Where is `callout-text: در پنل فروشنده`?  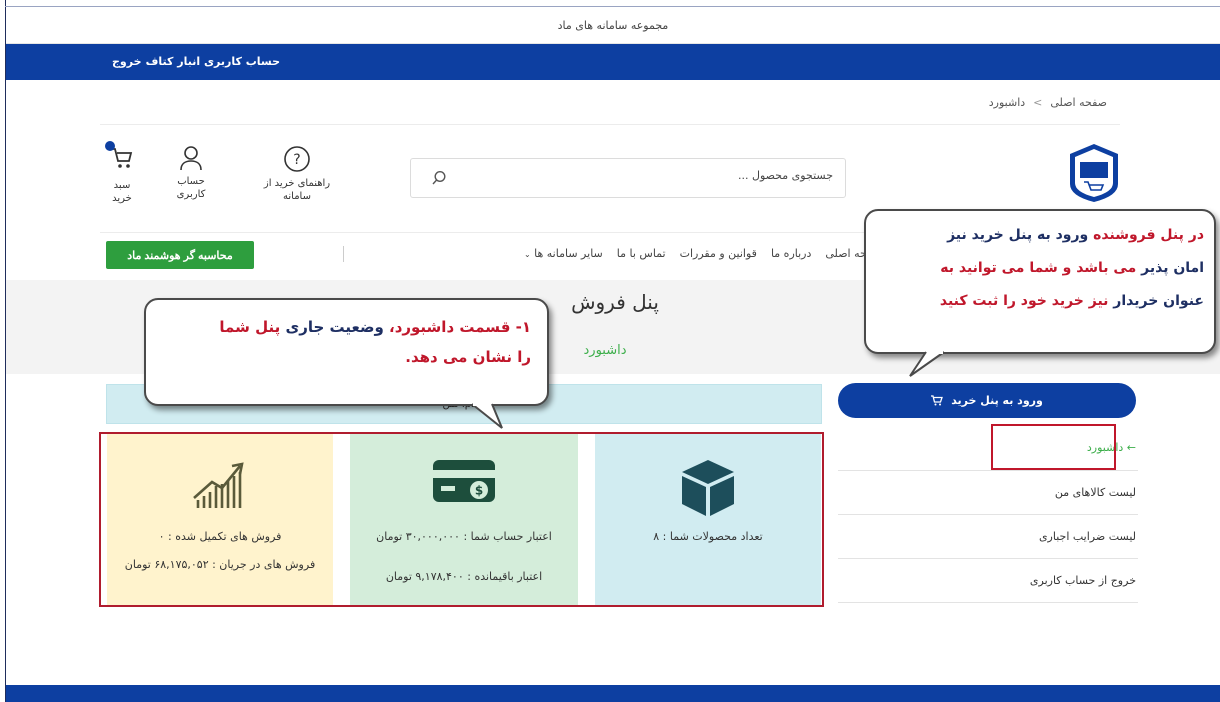
callout-text: در پنل فروشنده is located at coordinates (1148, 235).